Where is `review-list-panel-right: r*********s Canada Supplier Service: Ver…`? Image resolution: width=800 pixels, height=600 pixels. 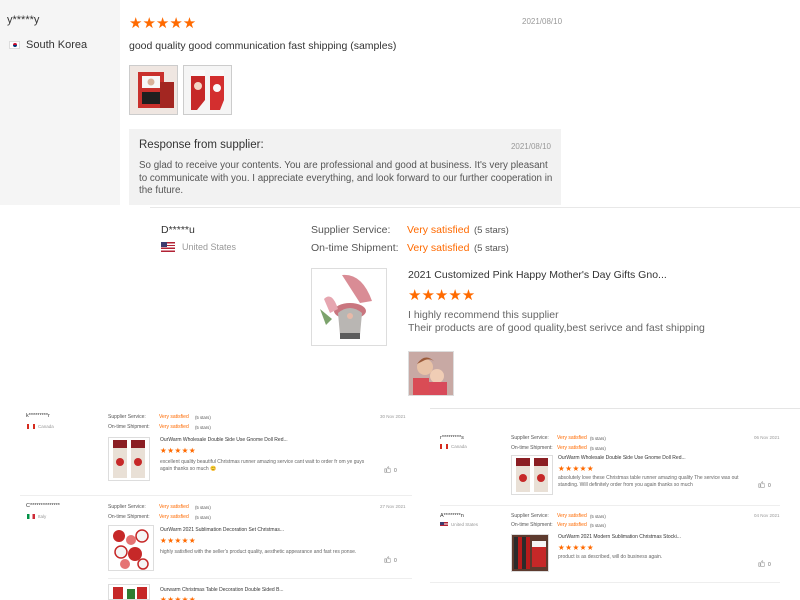
review-list-panel-right: r*********s Canada Supplier Service: Ver… is located at coordinates (615, 504).